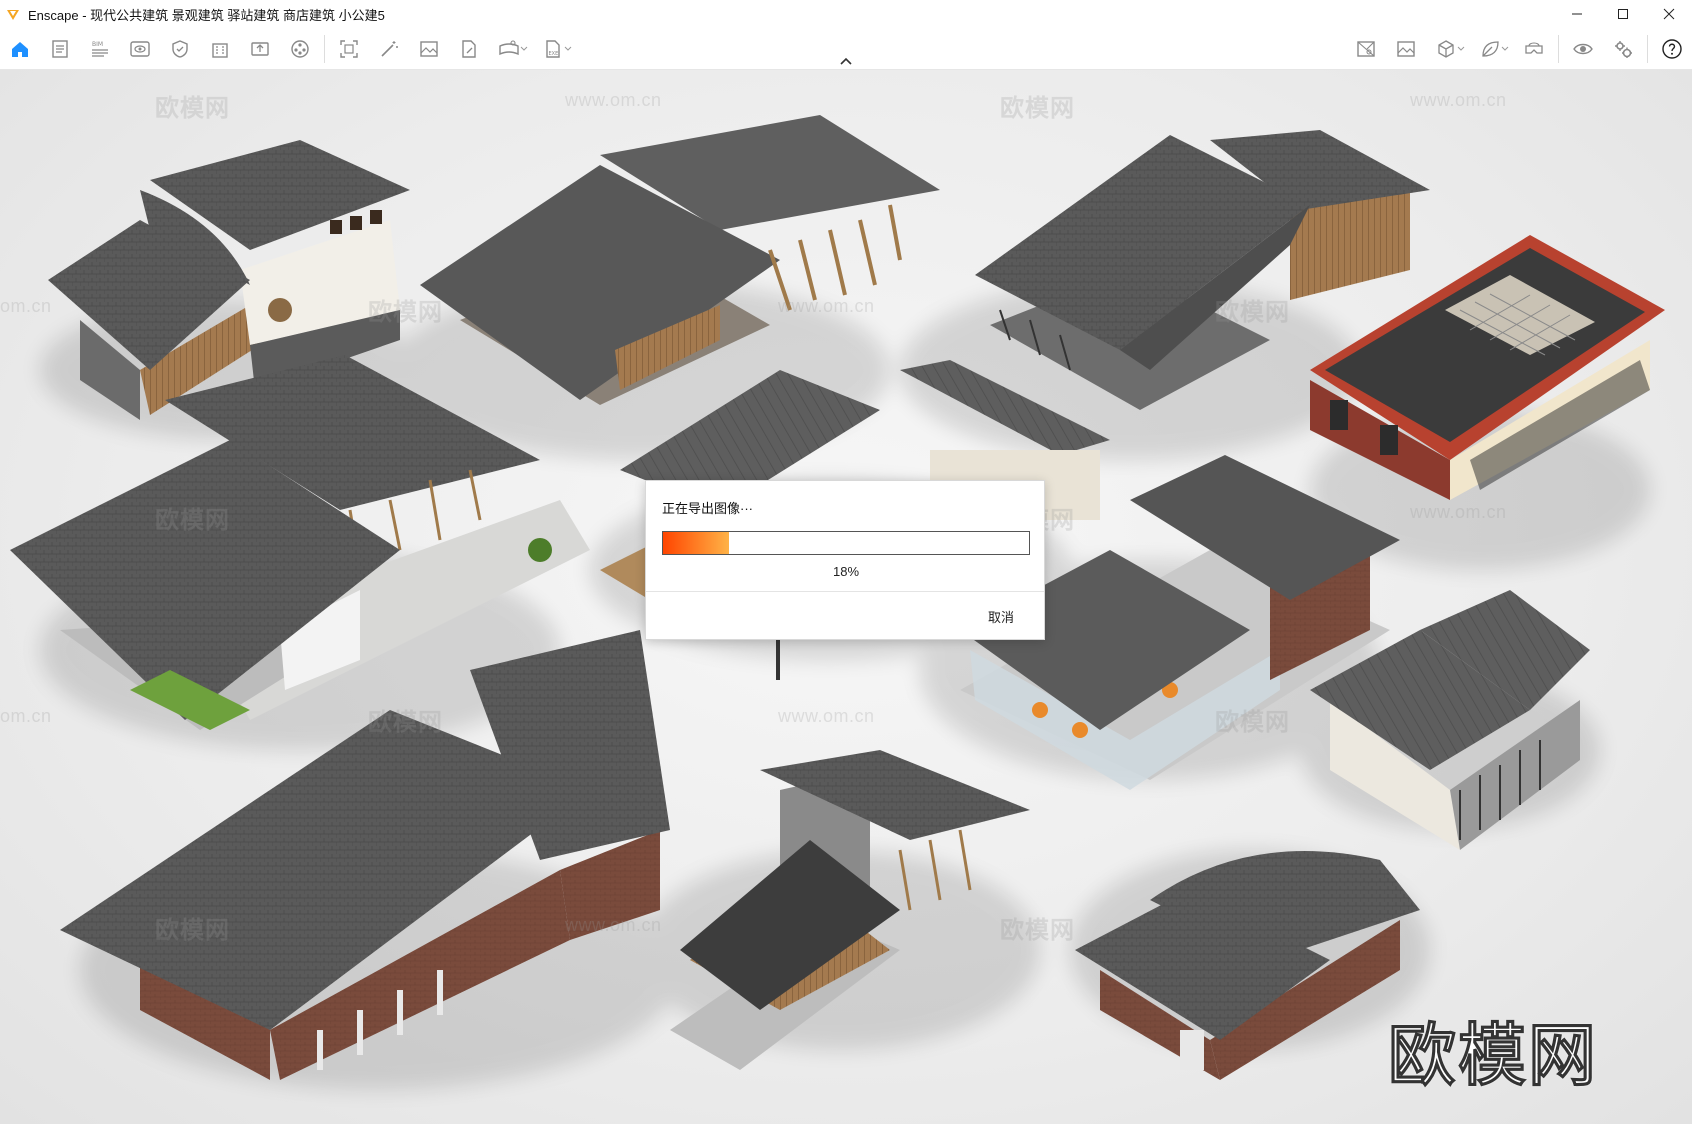 The image size is (1692, 1124). Describe the element at coordinates (846, 543) in the screenshot. I see `progress-bar` at that location.